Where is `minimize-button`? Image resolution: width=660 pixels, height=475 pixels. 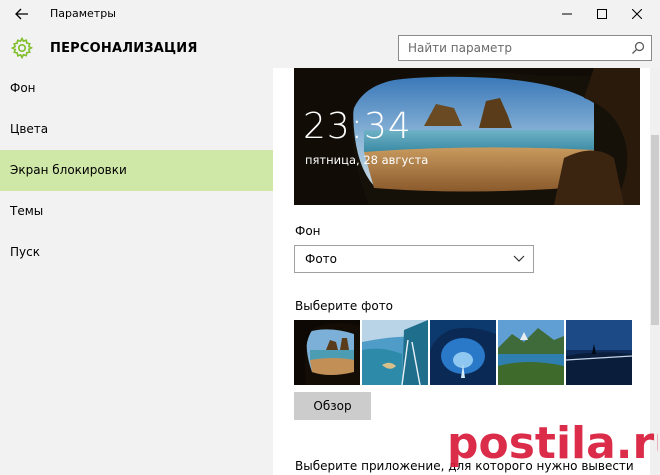 minimize-button is located at coordinates (566, 14).